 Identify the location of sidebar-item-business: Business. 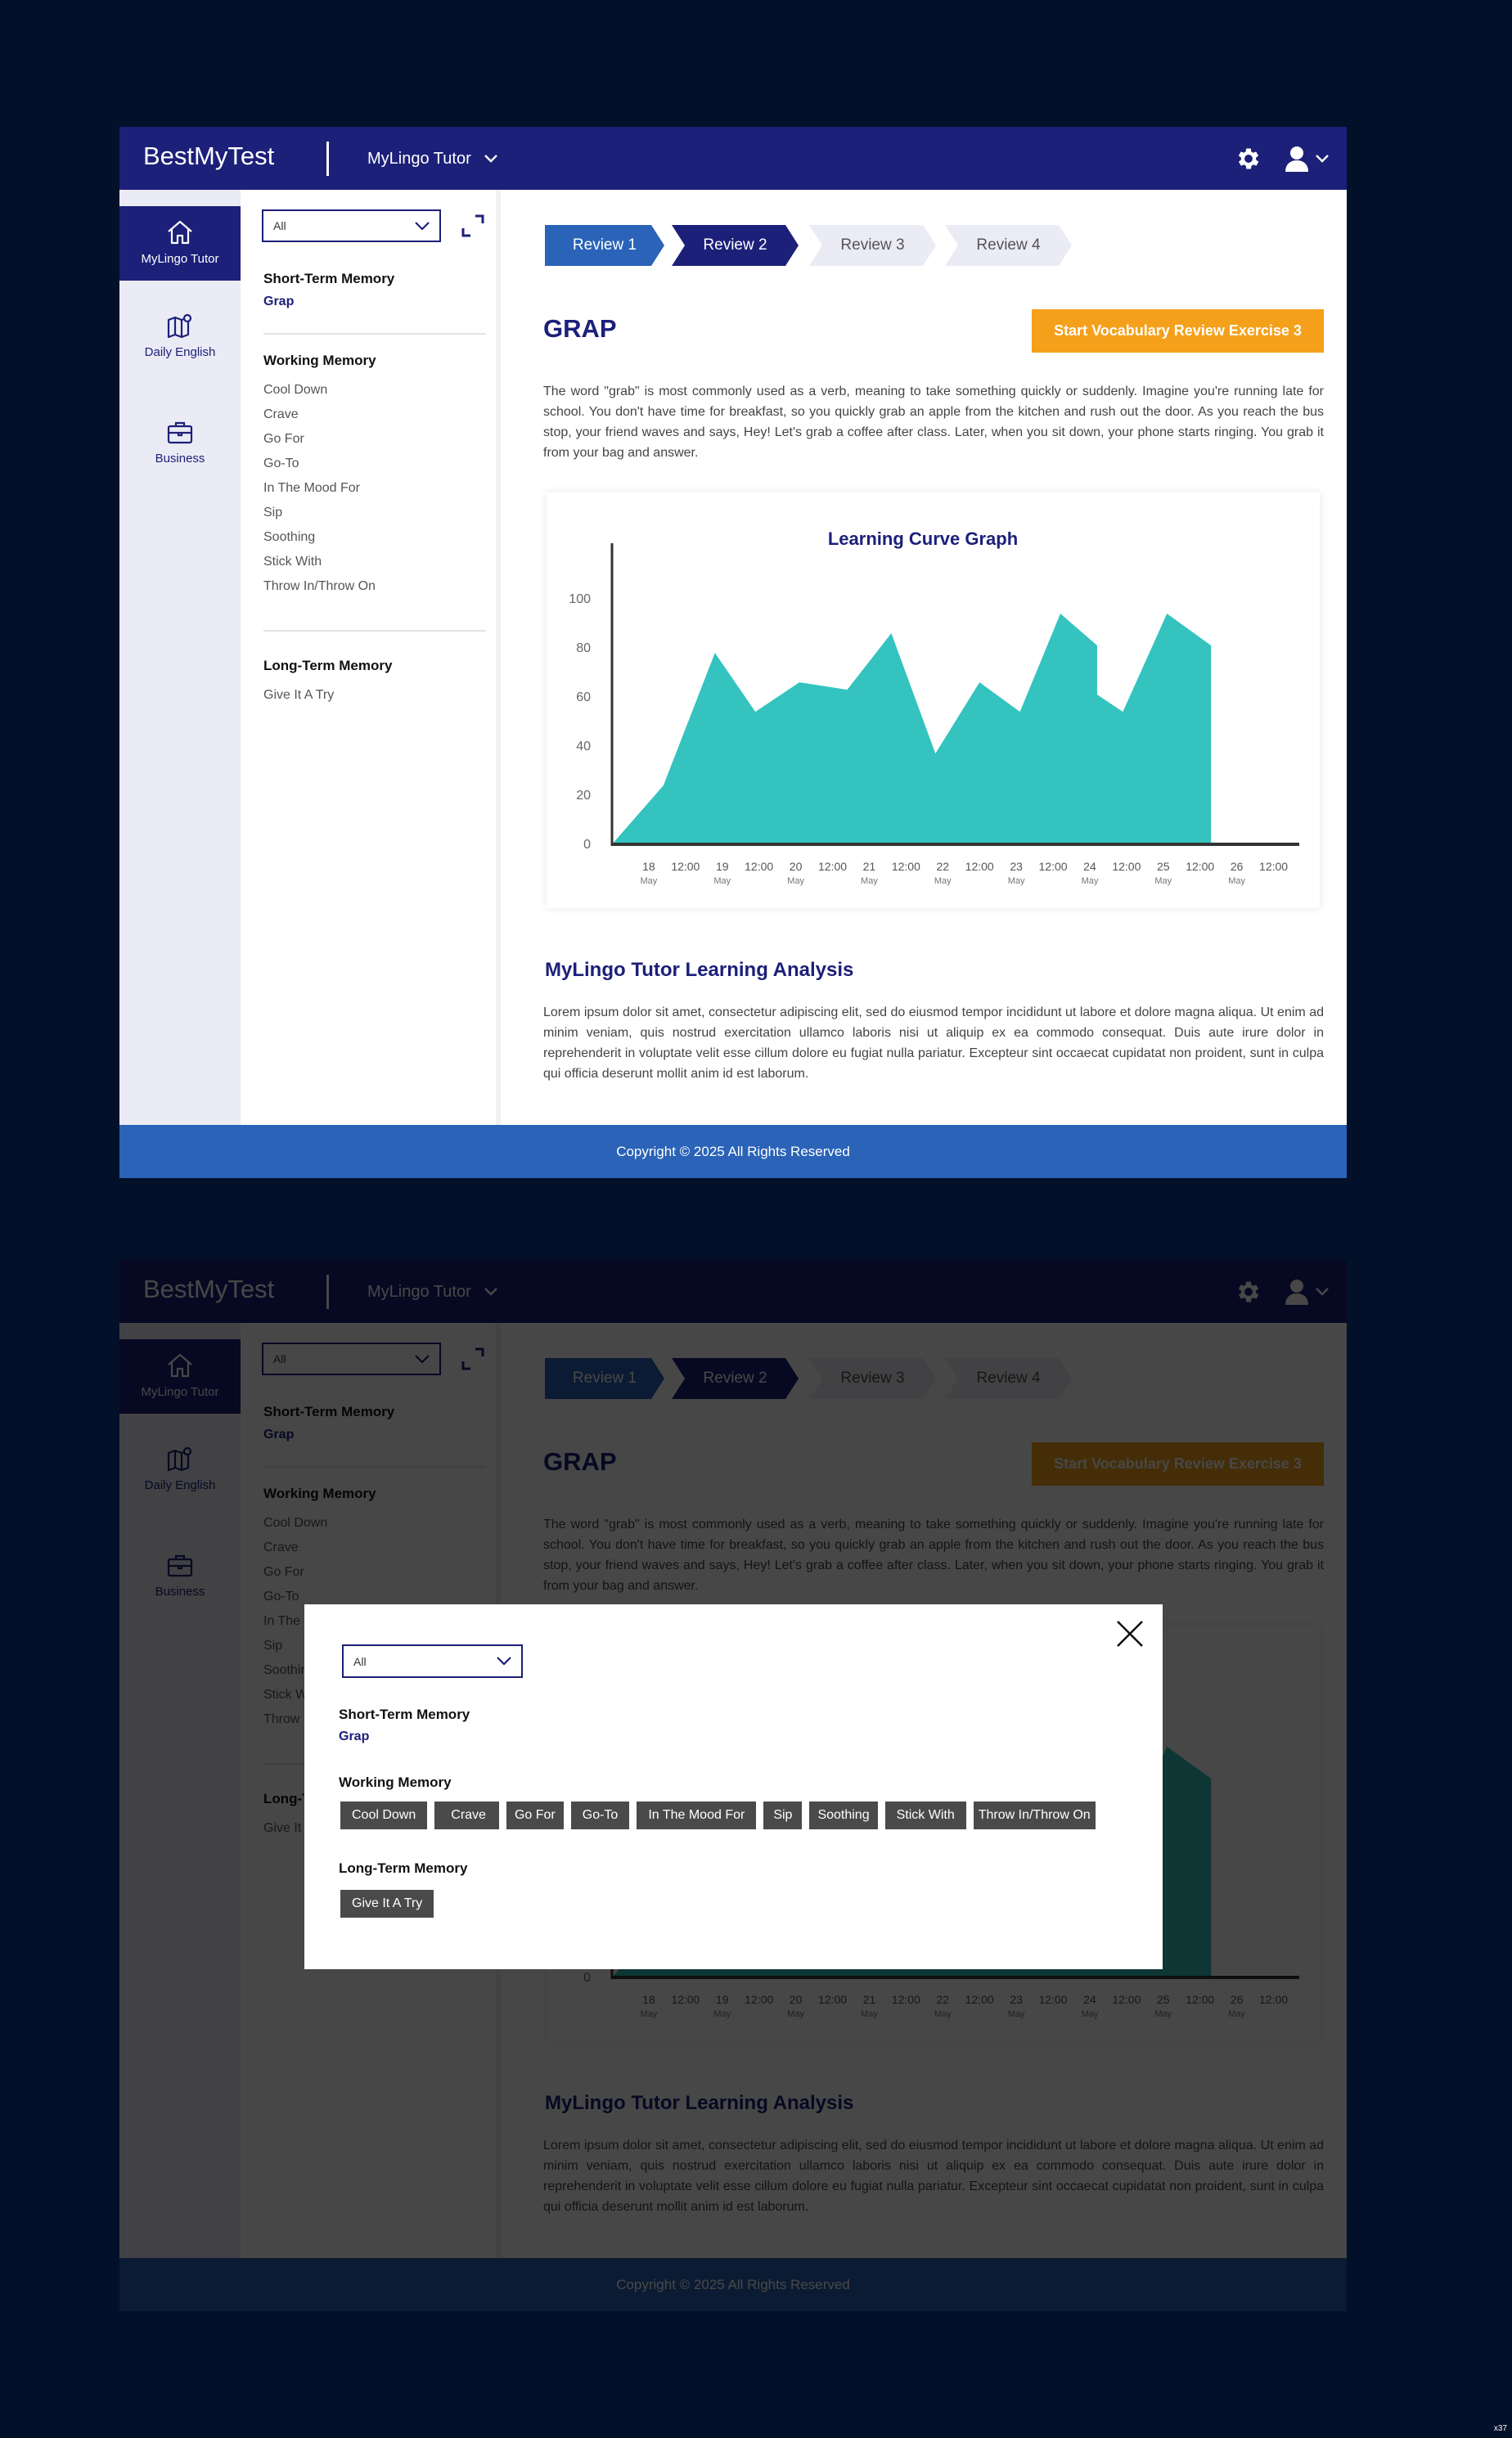
(180, 447).